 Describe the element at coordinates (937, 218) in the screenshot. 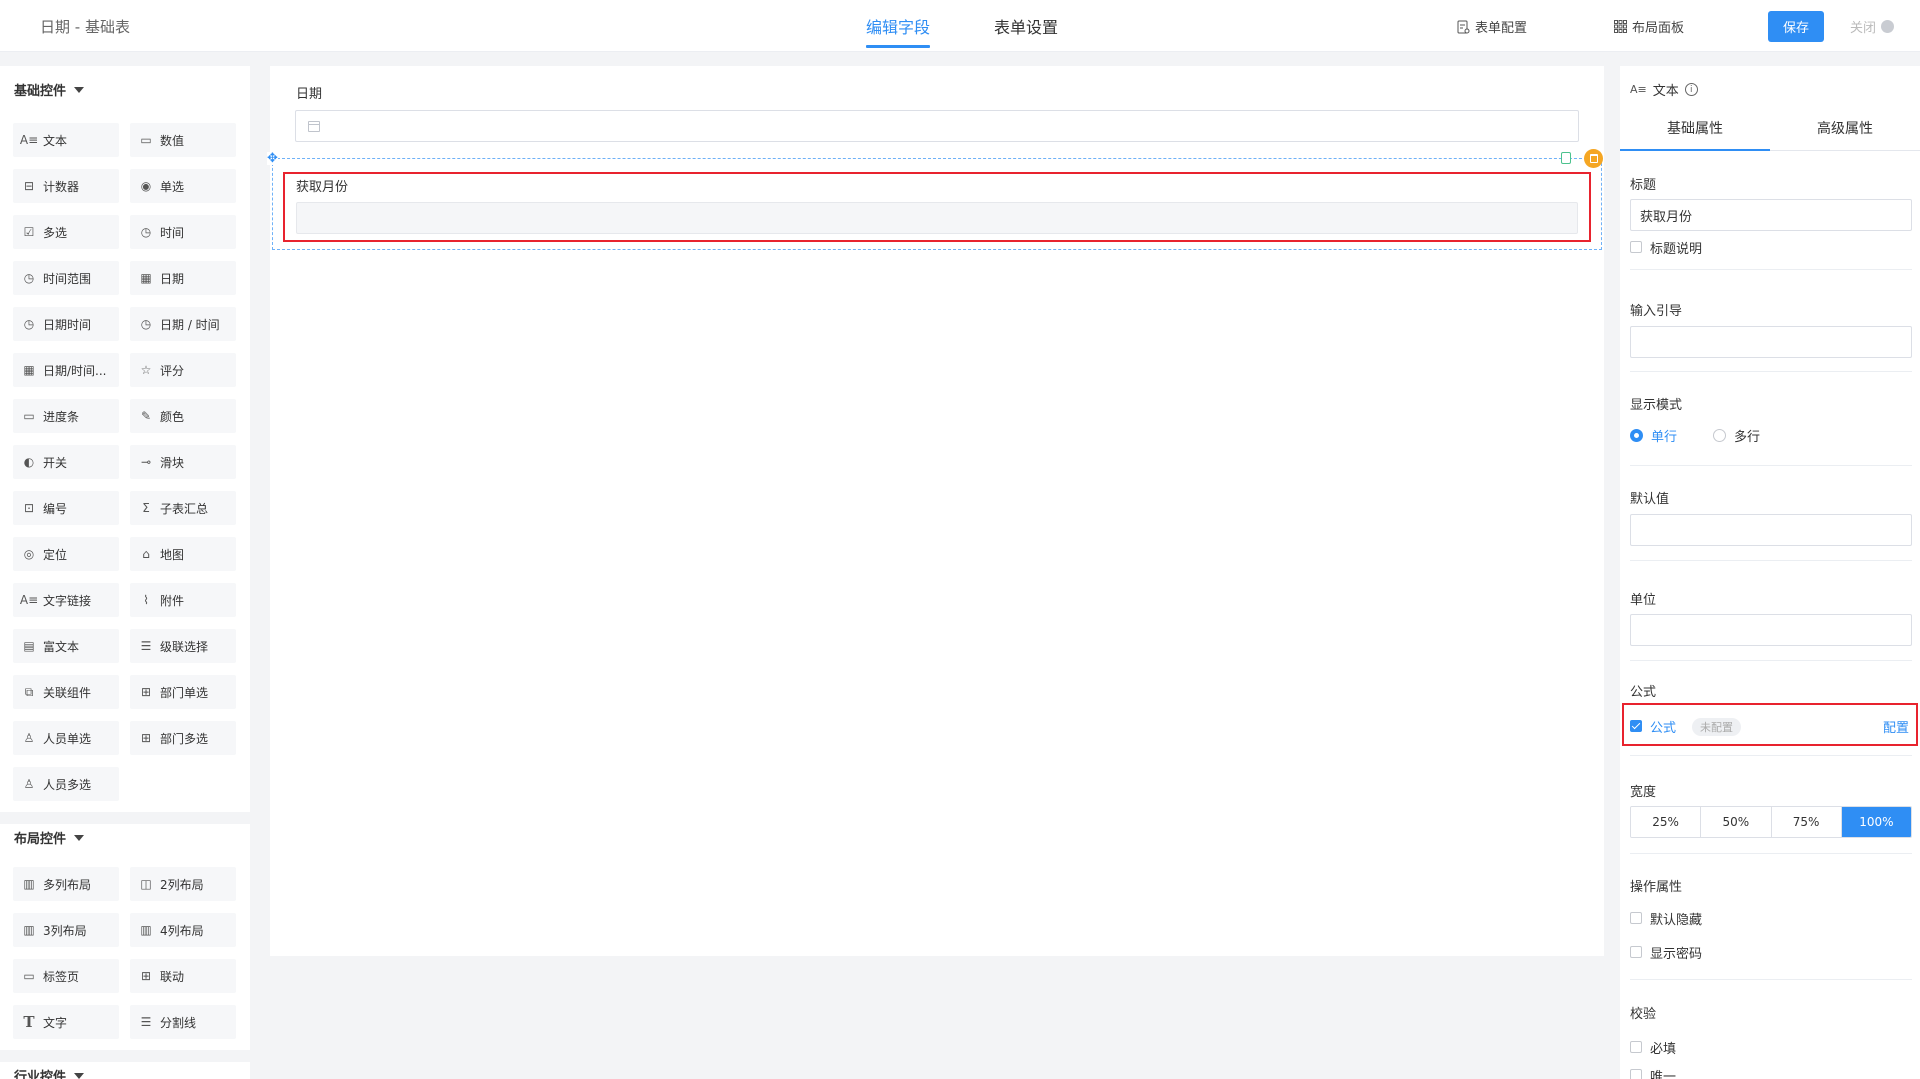

I see `month-field-input` at that location.